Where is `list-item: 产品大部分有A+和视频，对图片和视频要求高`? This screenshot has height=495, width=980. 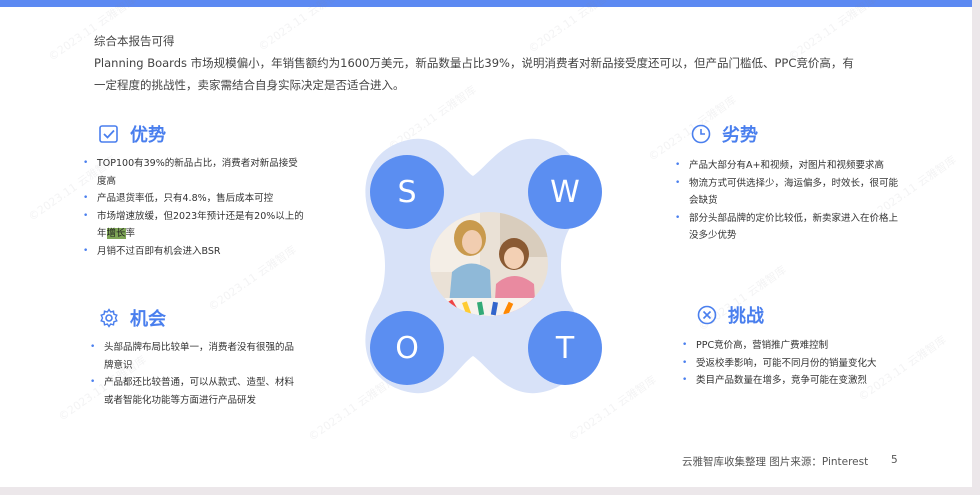 list-item: 产品大部分有A+和视频，对图片和视频要求高 is located at coordinates (802, 166).